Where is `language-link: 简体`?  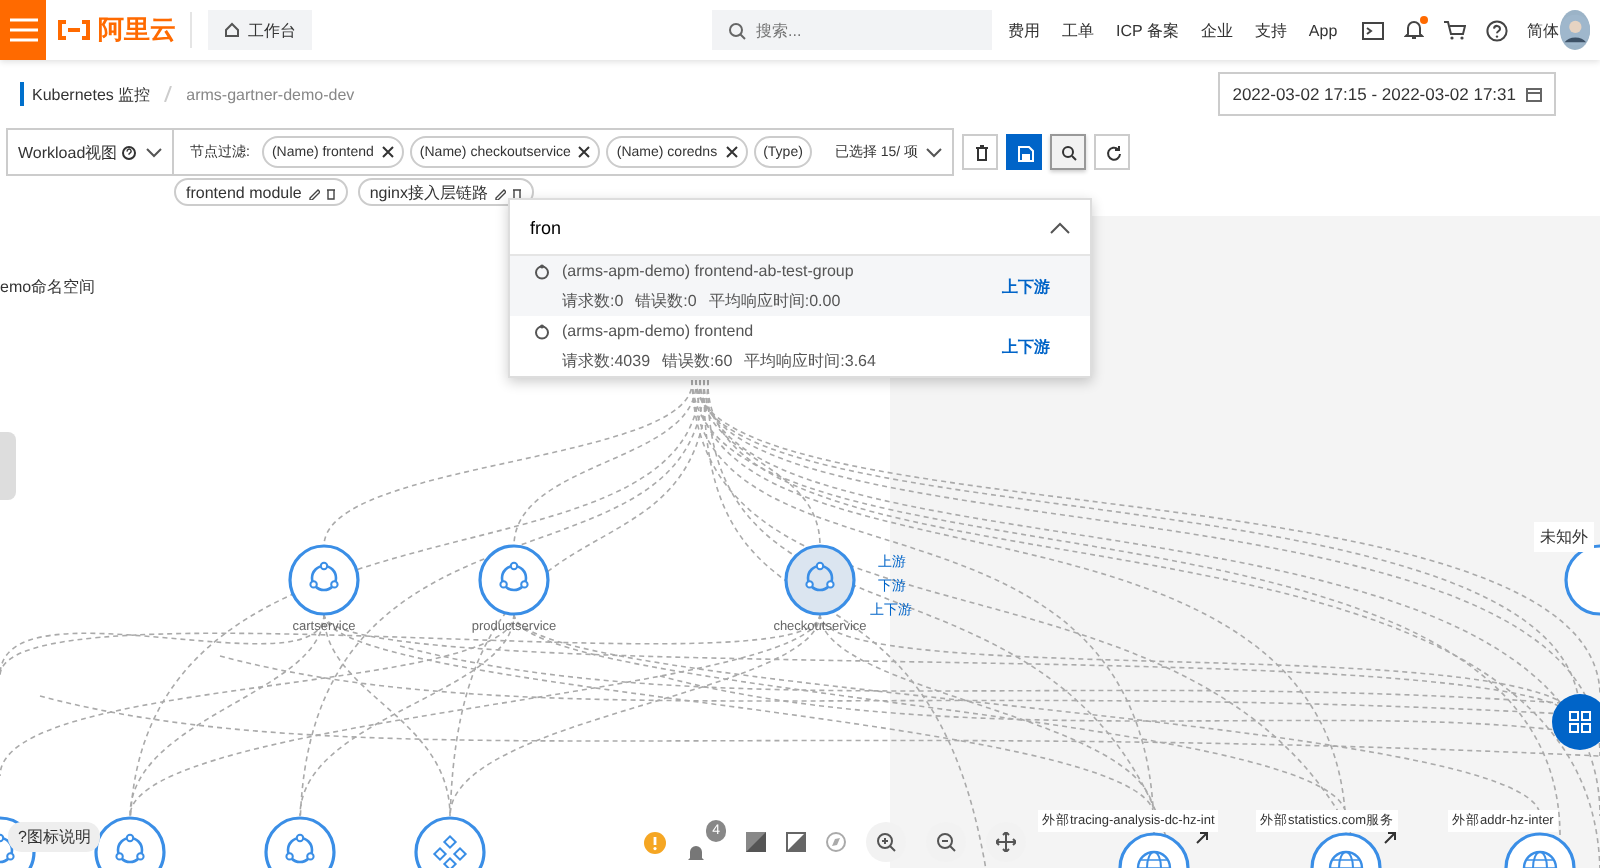 language-link: 简体 is located at coordinates (1543, 30).